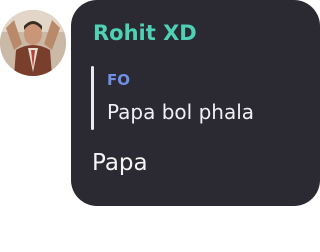 This screenshot has height=252, width=320. I want to click on sender-name: Rohit XD, so click(145, 33).